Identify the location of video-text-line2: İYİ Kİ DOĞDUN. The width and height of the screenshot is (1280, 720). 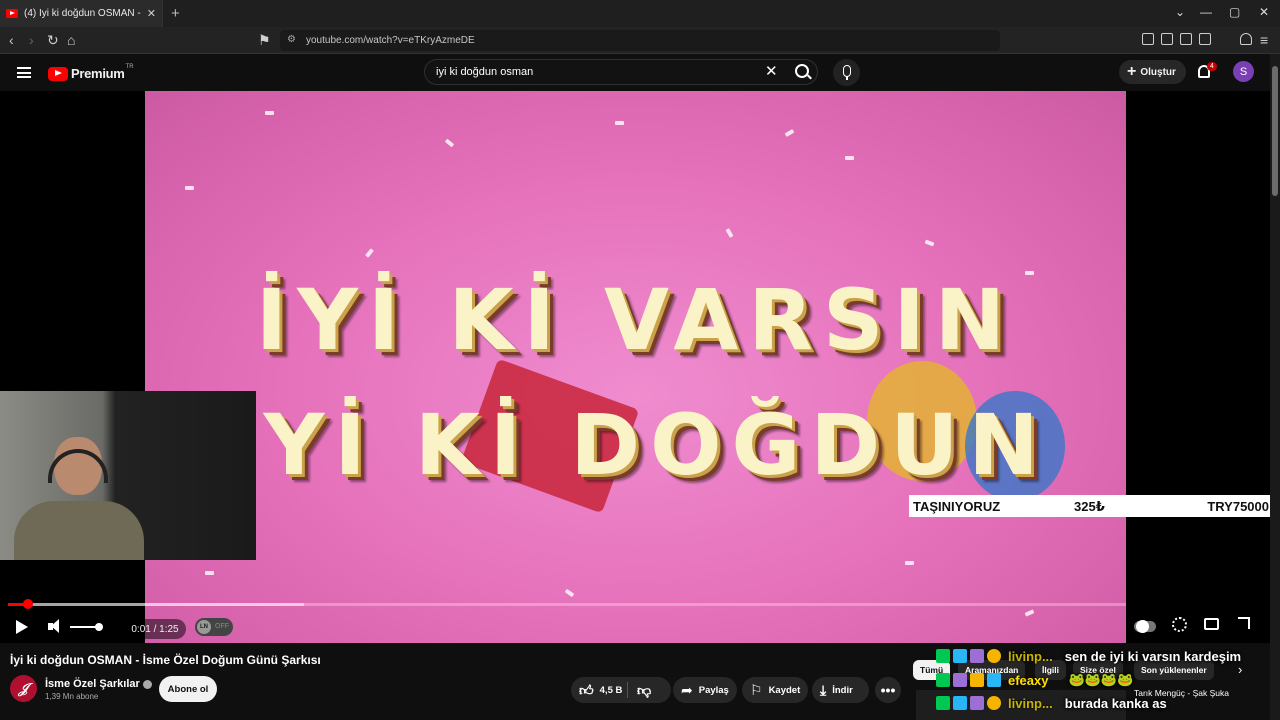
(635, 445).